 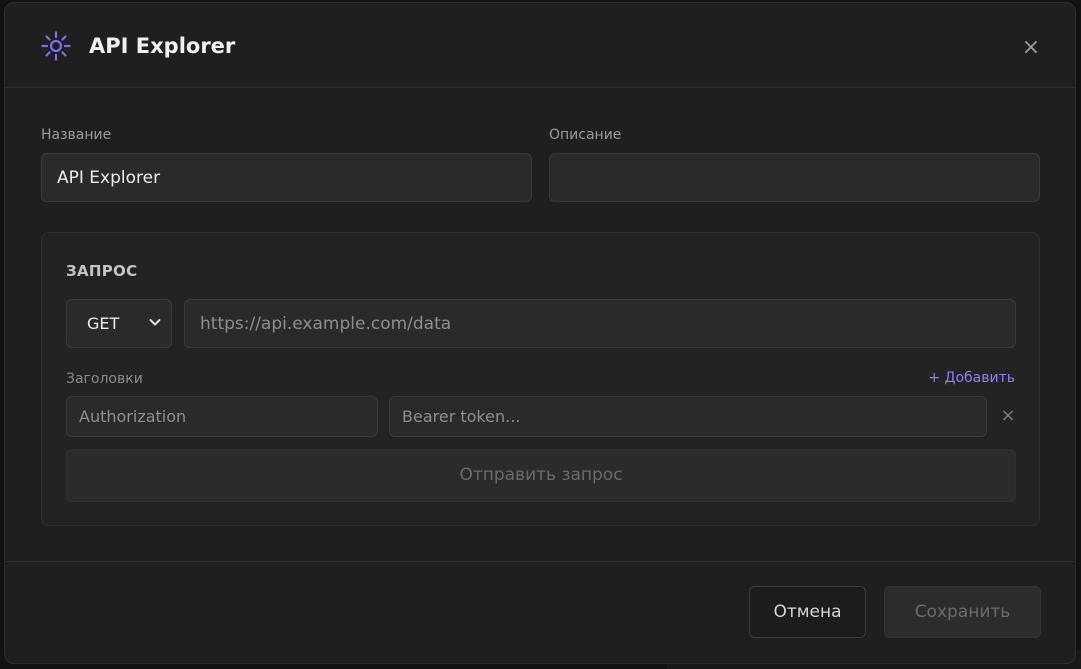 I want to click on close-button: ×, so click(x=1031, y=47).